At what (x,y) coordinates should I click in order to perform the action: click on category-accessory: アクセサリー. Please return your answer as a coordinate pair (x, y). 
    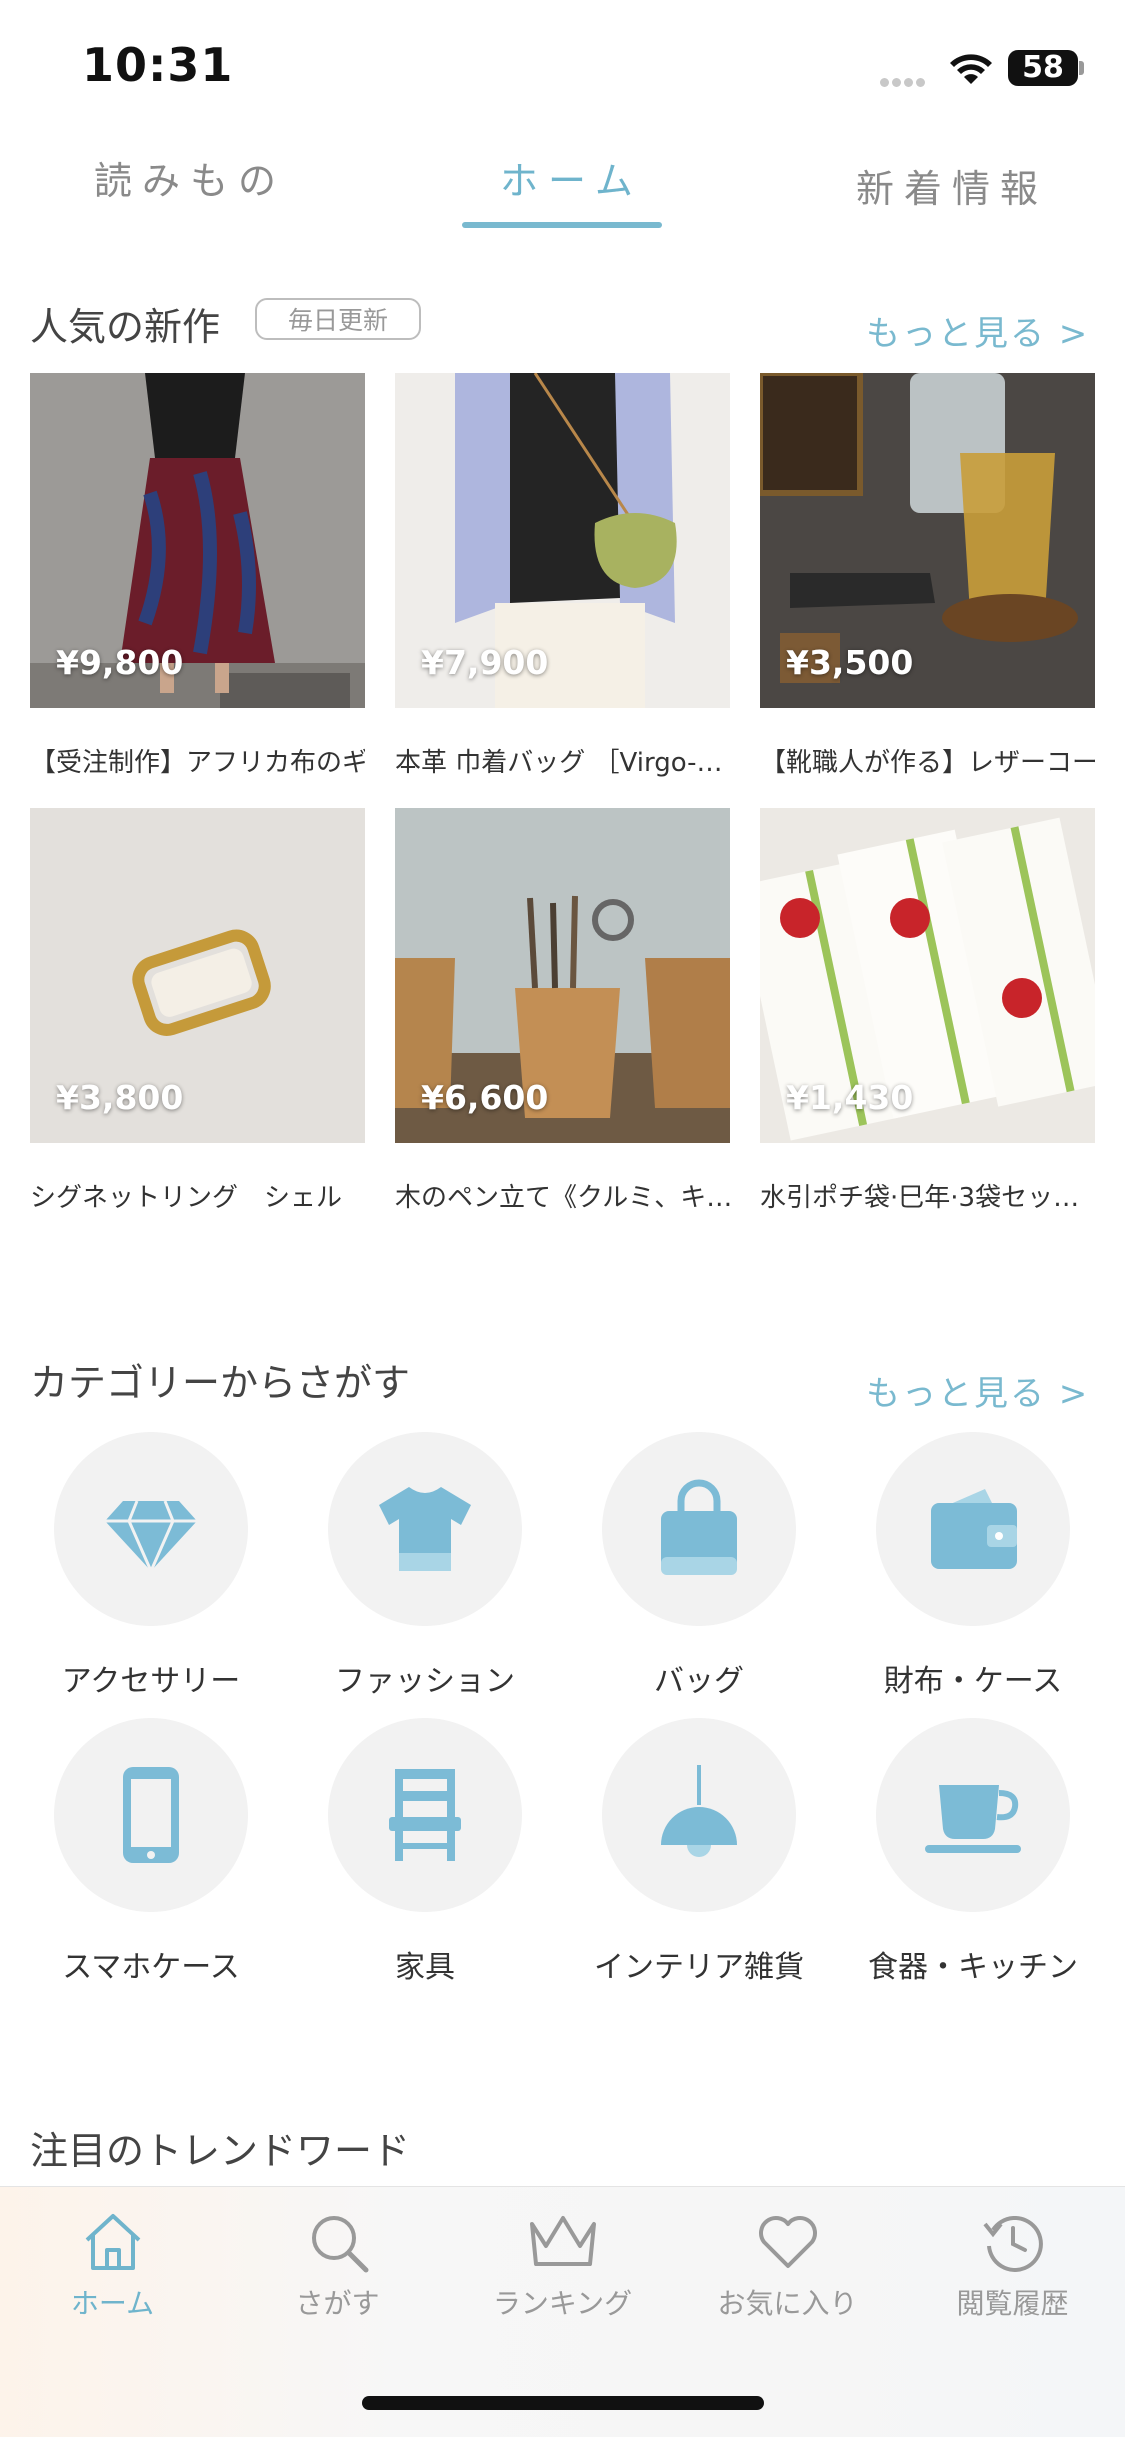
    Looking at the image, I should click on (151, 1566).